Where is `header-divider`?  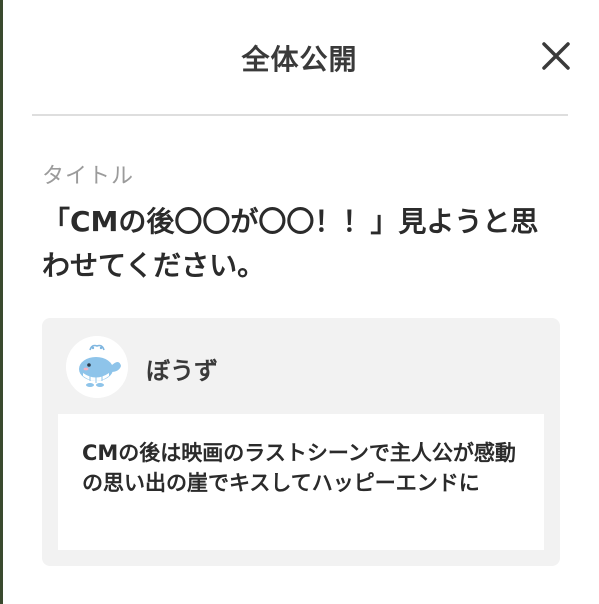
header-divider is located at coordinates (300, 115).